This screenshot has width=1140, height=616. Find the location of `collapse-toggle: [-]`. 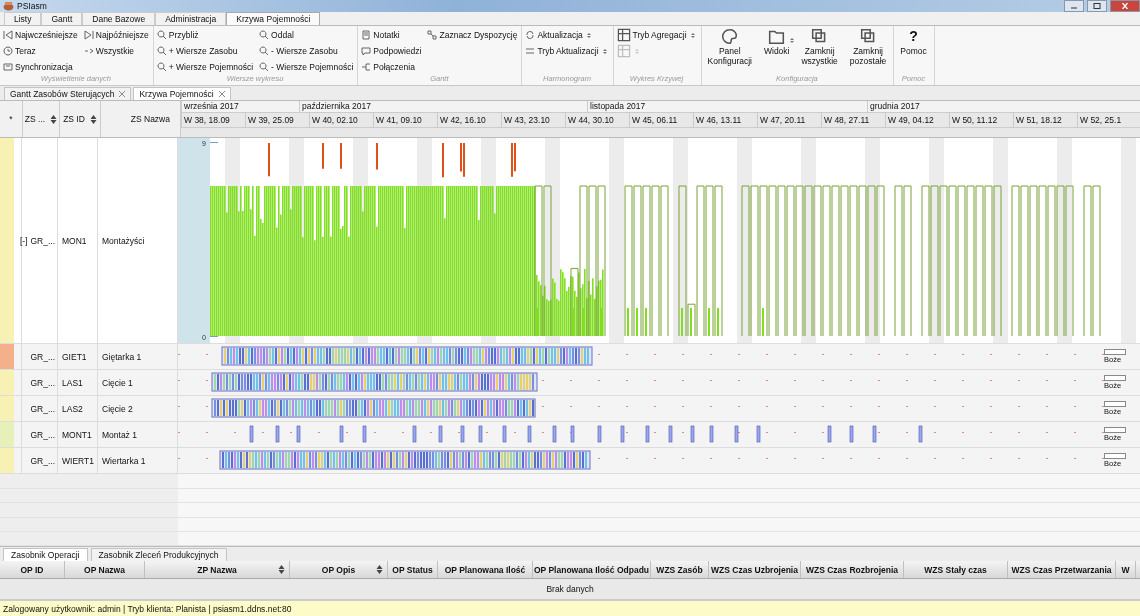

collapse-toggle: [-] is located at coordinates (23, 240).